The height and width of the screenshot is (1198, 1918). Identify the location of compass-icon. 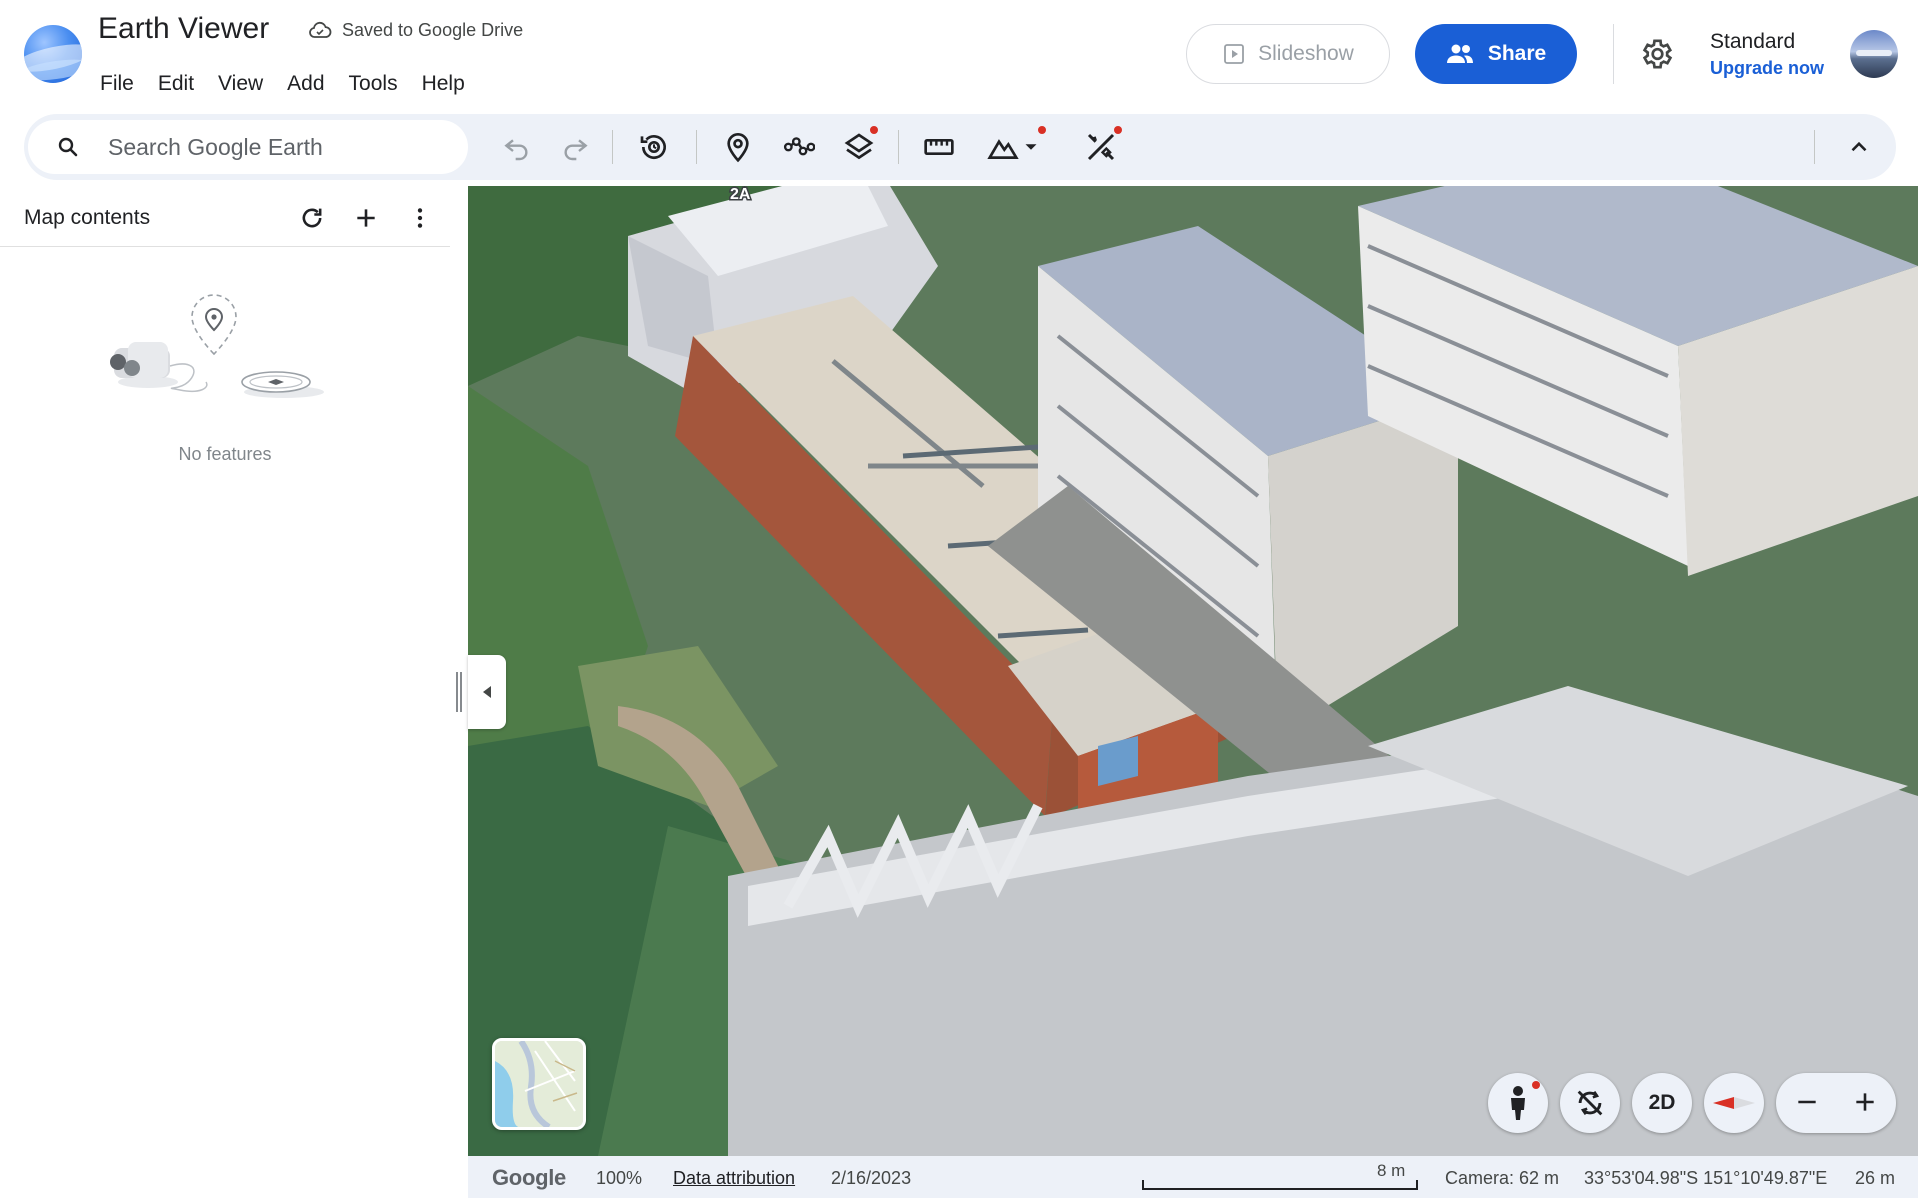
(1734, 1103).